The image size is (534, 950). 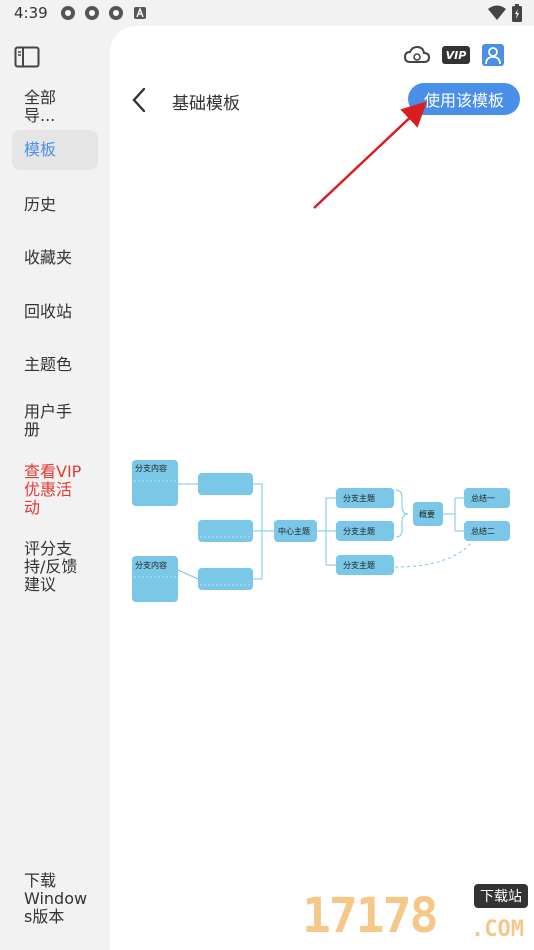 What do you see at coordinates (55, 567) in the screenshot?
I see `sidebar-item-feedback: 评分支 持/反馈 建议` at bounding box center [55, 567].